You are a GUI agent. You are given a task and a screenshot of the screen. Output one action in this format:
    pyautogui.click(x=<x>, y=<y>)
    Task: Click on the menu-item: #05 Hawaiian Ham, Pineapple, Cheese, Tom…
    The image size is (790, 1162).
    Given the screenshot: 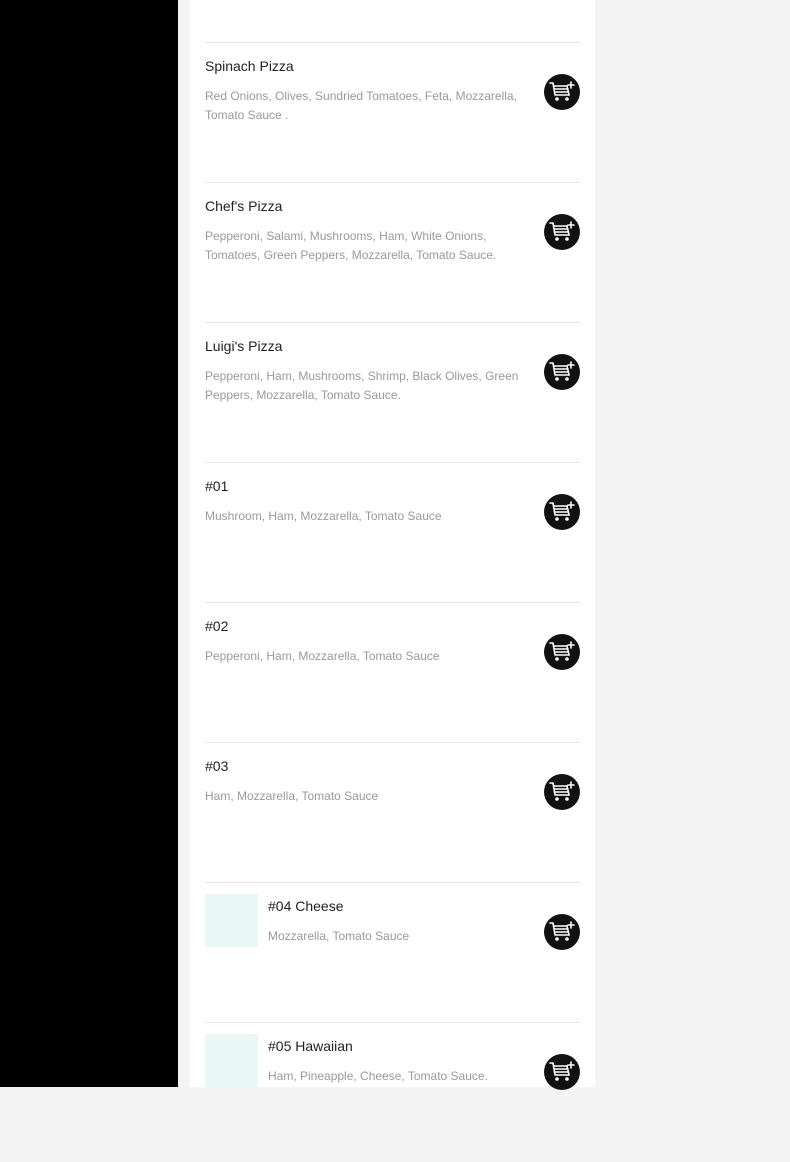 What is the action you would take?
    pyautogui.click(x=392, y=1092)
    